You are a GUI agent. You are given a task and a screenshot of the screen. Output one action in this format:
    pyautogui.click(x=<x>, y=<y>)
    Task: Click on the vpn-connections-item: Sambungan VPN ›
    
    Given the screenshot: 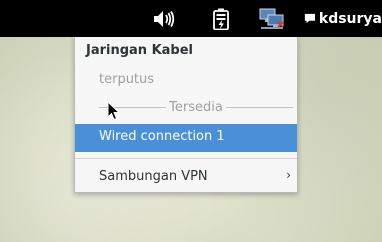 What is the action you would take?
    pyautogui.click(x=186, y=176)
    